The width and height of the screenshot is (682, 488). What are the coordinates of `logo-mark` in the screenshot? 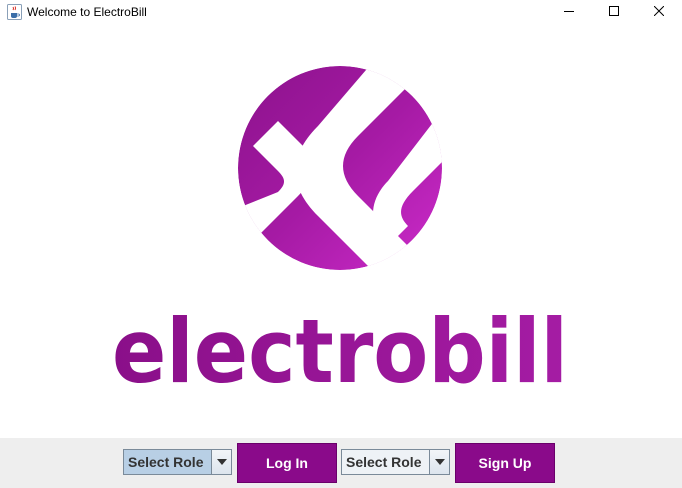 It's located at (340, 168).